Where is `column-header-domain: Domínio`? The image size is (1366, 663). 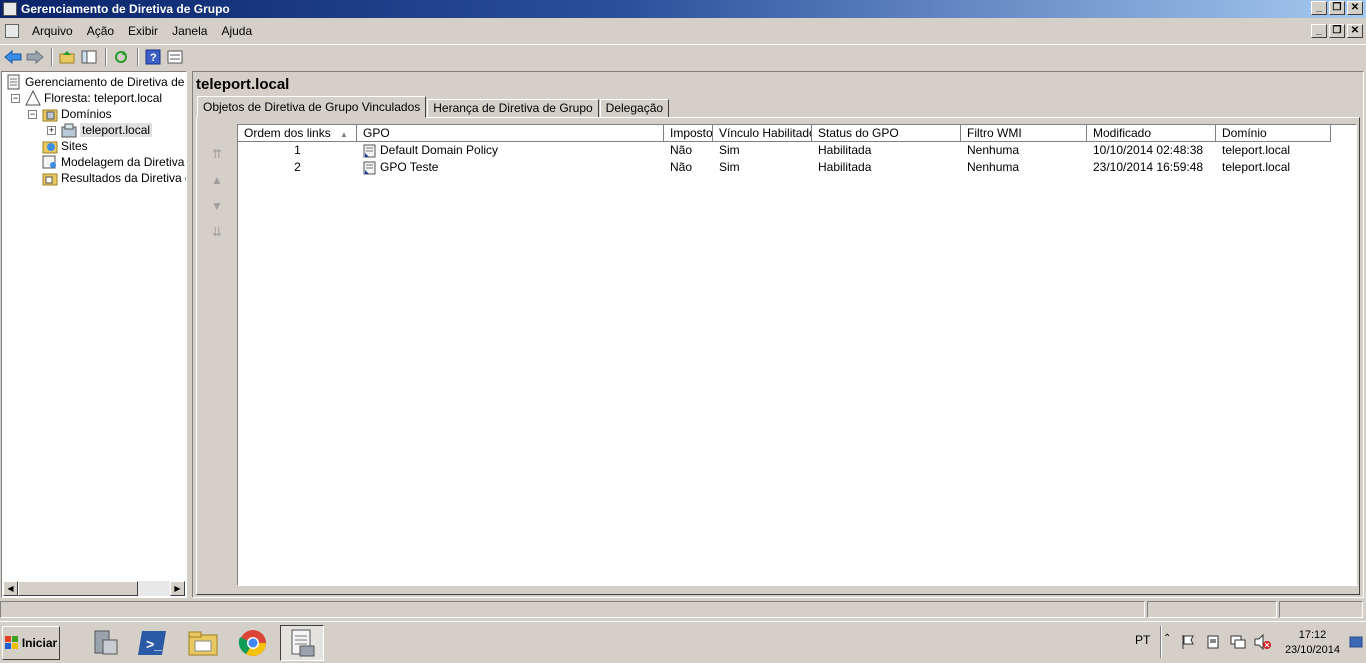
column-header-domain: Domínio is located at coordinates (1273, 133).